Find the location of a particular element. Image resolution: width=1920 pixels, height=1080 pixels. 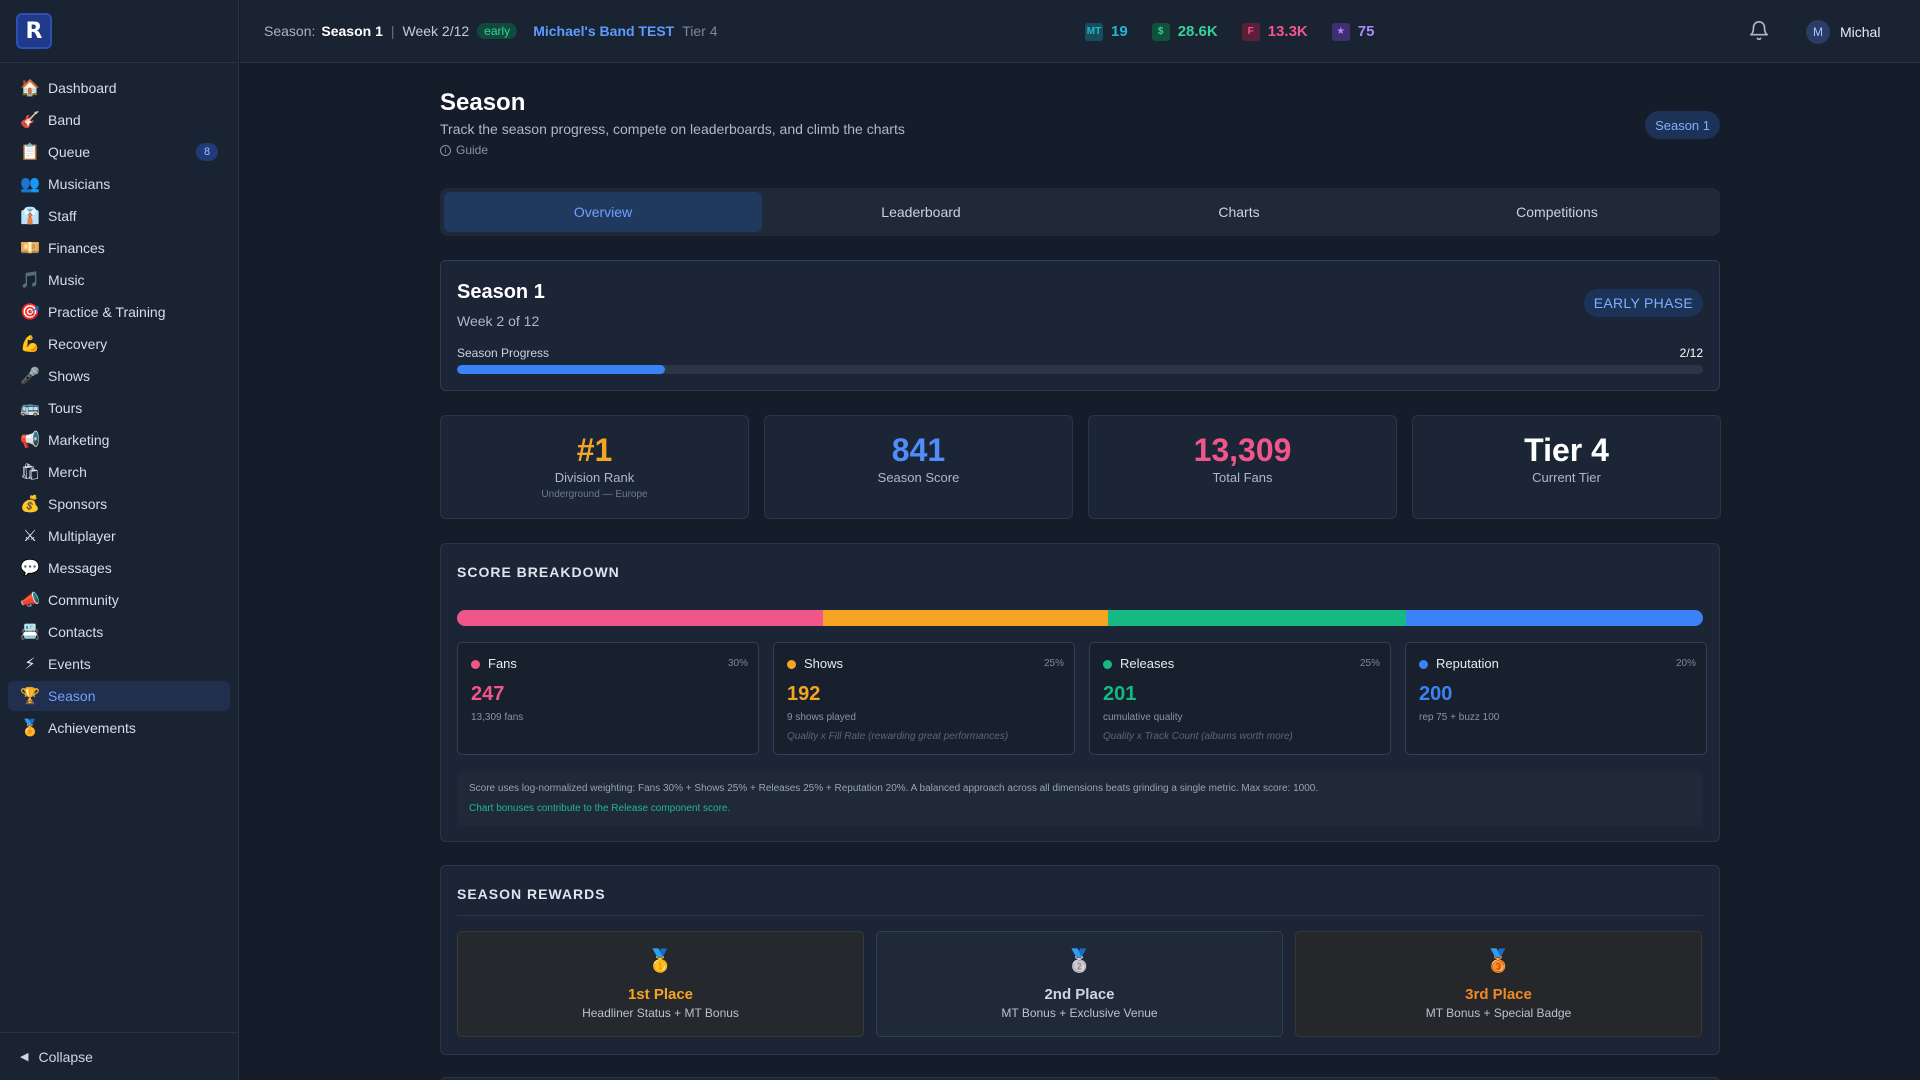

second-place-medal-icon: 🥈 is located at coordinates (1079, 960).